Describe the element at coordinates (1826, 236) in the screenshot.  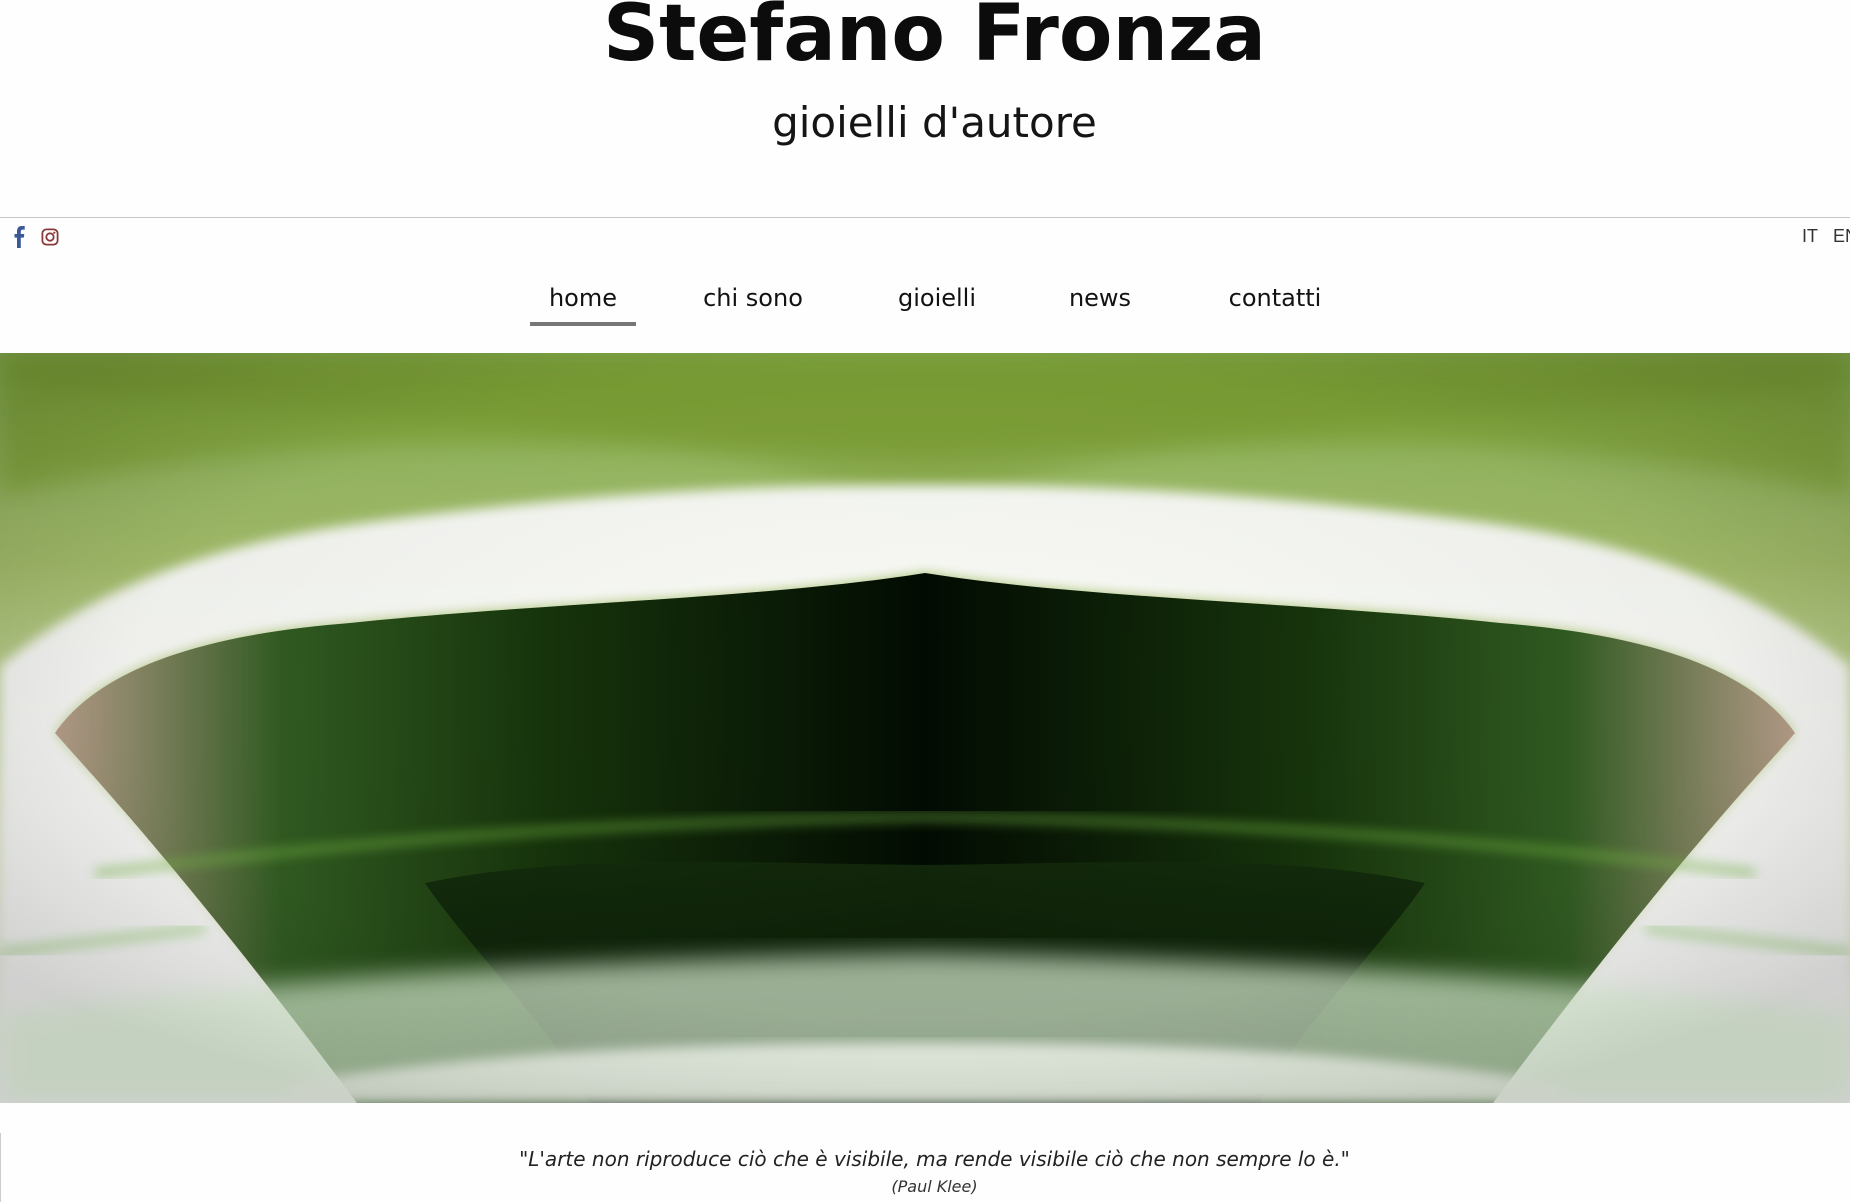
I see `language-switcher: IT EN` at that location.